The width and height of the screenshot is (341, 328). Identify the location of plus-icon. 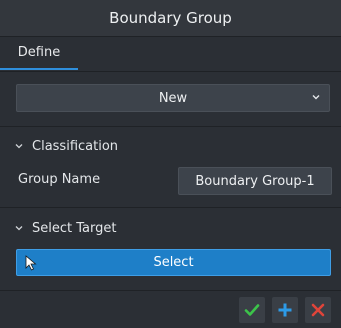
(285, 310).